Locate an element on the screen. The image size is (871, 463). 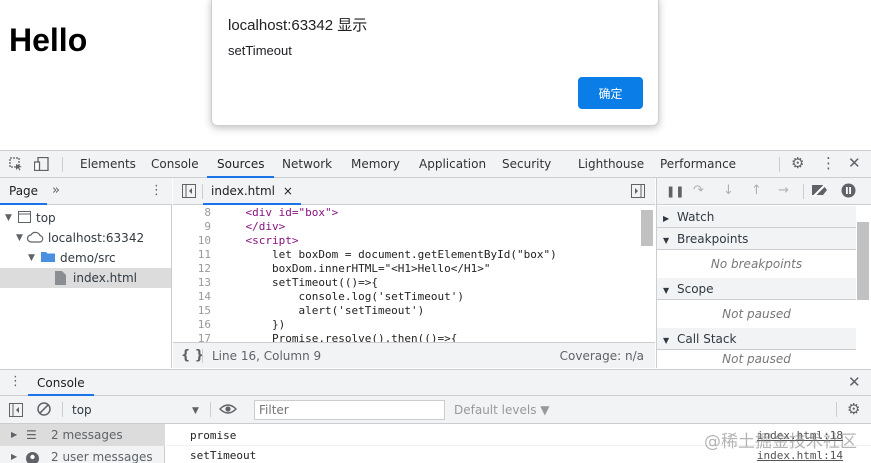
tree-item-label: demo/src is located at coordinates (88, 258).